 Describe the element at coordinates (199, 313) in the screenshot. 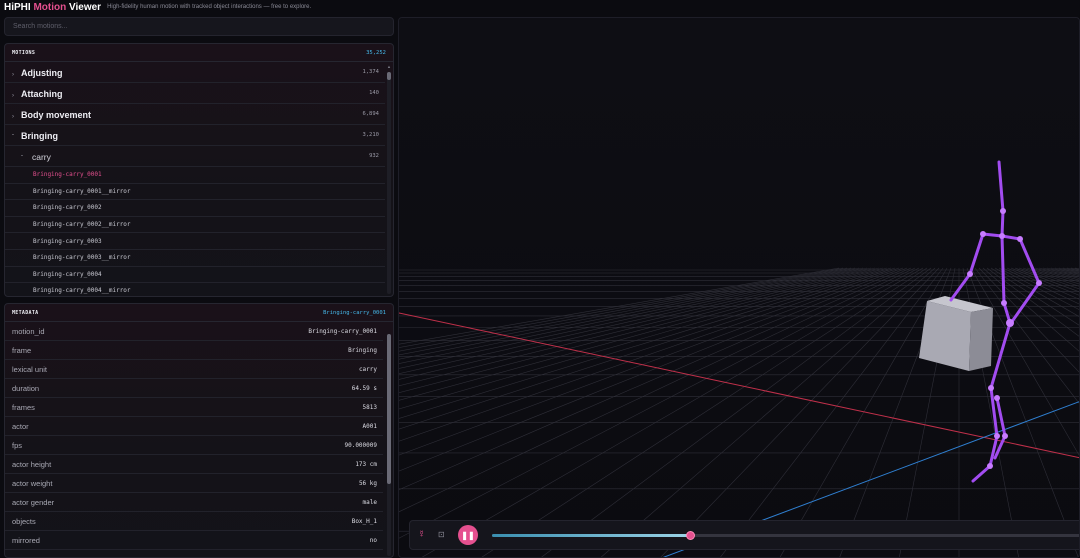

I see `metadata-header: METADATA Bringing-carry_0001` at that location.